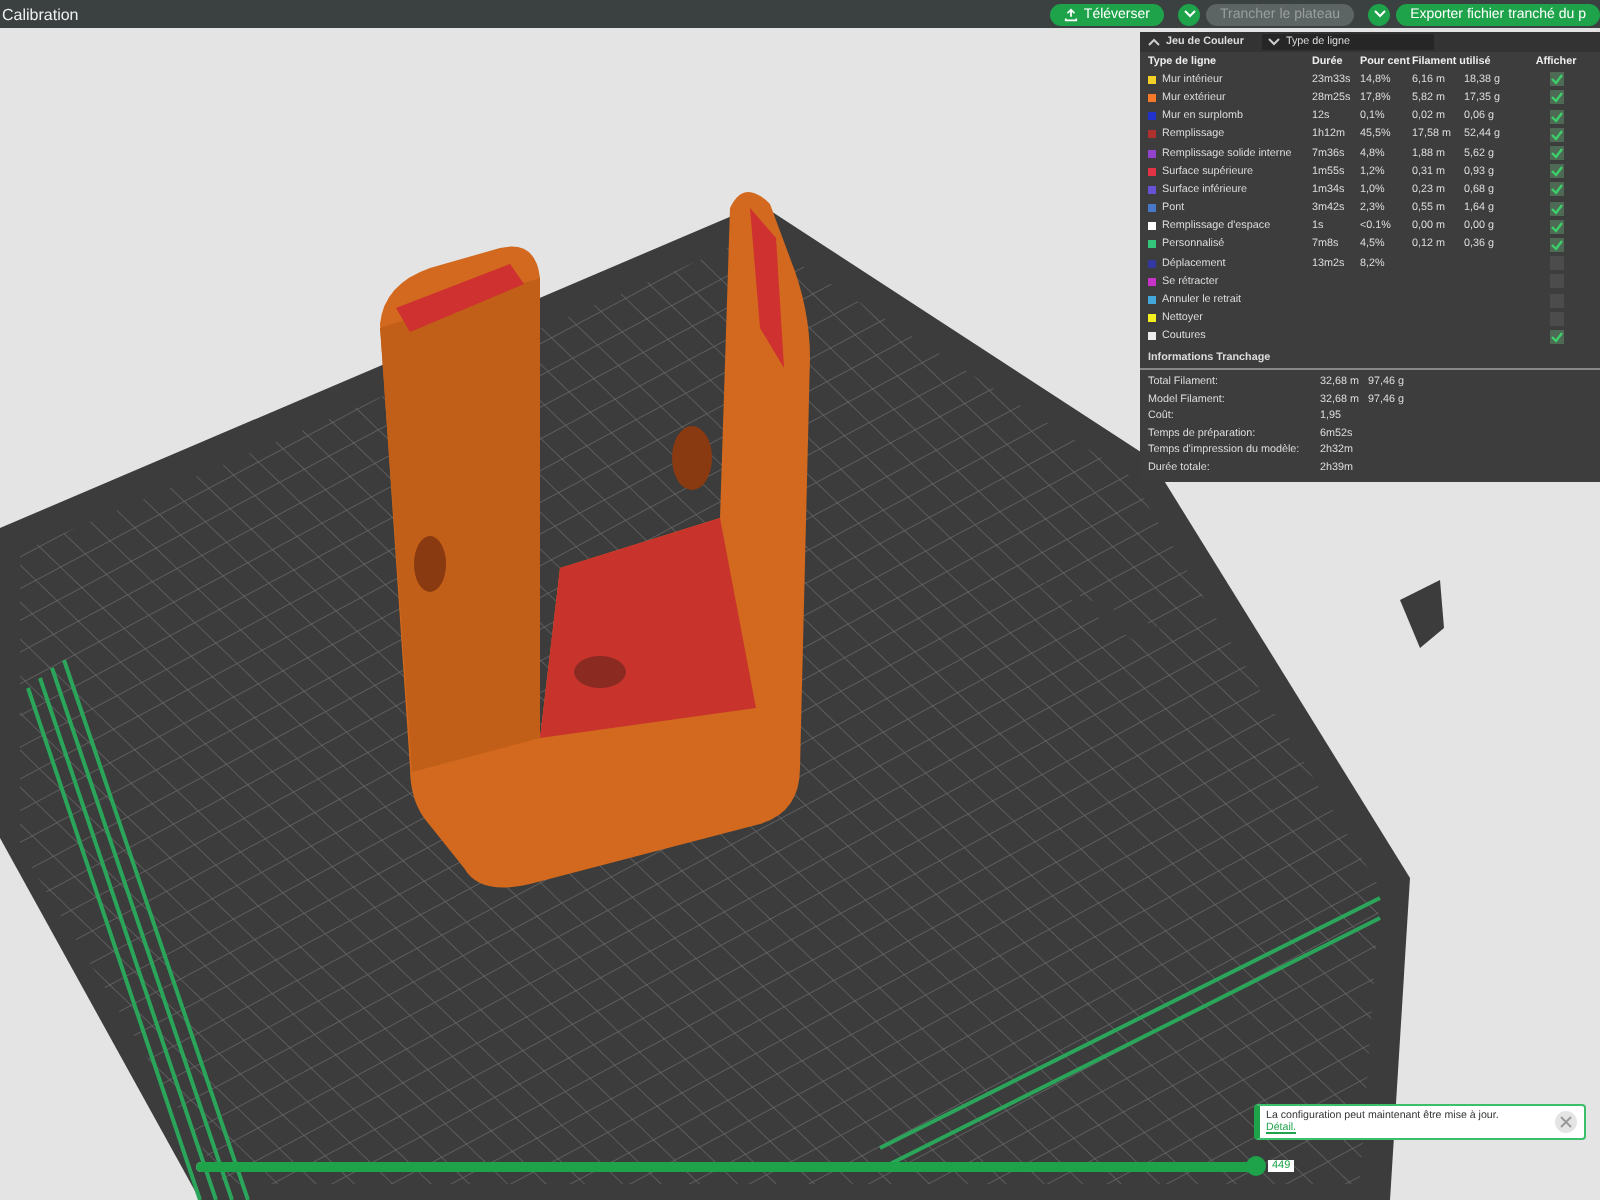 This screenshot has height=1200, width=1600. I want to click on window-title: Calibration, so click(39, 14).